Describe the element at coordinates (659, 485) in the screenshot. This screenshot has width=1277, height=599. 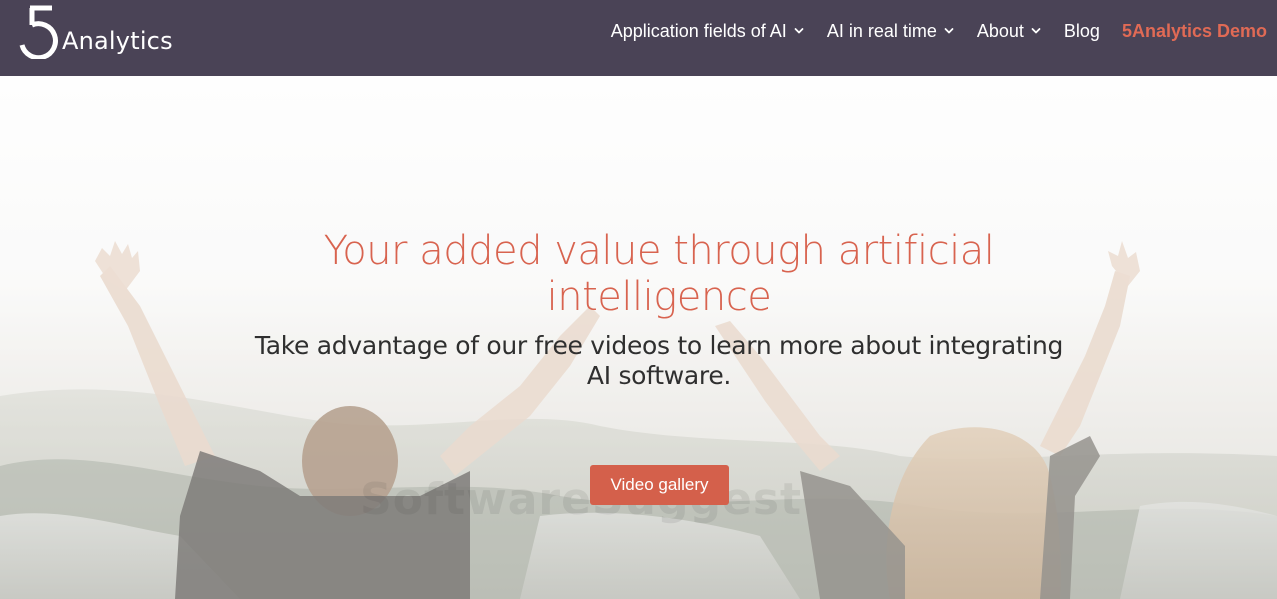
I see `video-gallery-button: Video gallery` at that location.